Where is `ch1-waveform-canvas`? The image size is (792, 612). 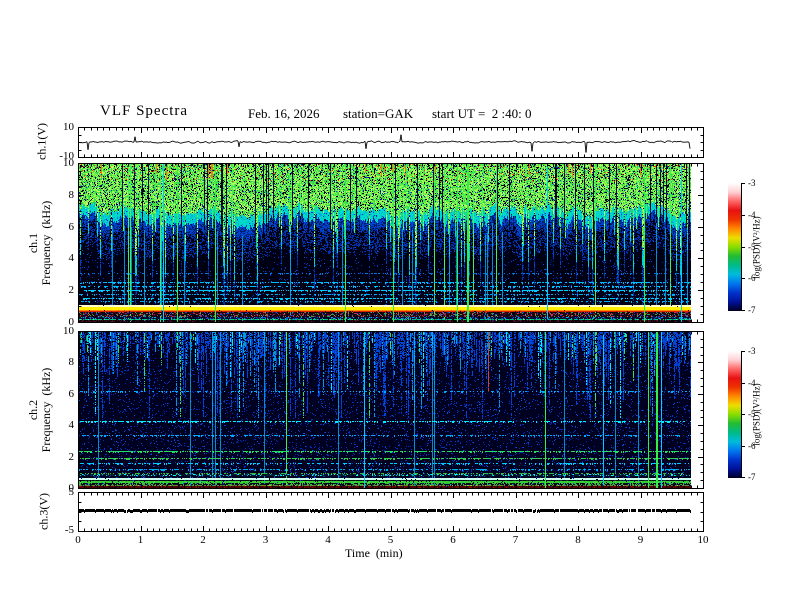
ch1-waveform-canvas is located at coordinates (391, 142).